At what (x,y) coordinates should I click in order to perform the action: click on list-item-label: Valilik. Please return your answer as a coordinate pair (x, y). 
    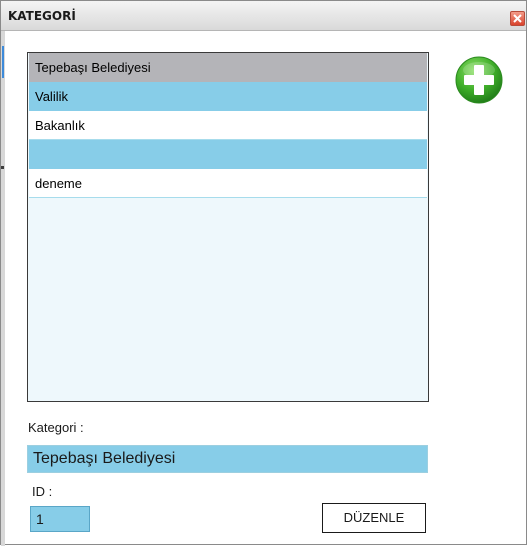
    Looking at the image, I should click on (51, 96).